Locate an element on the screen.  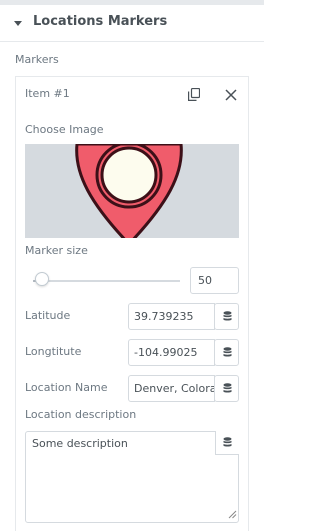
caret-down-icon is located at coordinates (18, 23).